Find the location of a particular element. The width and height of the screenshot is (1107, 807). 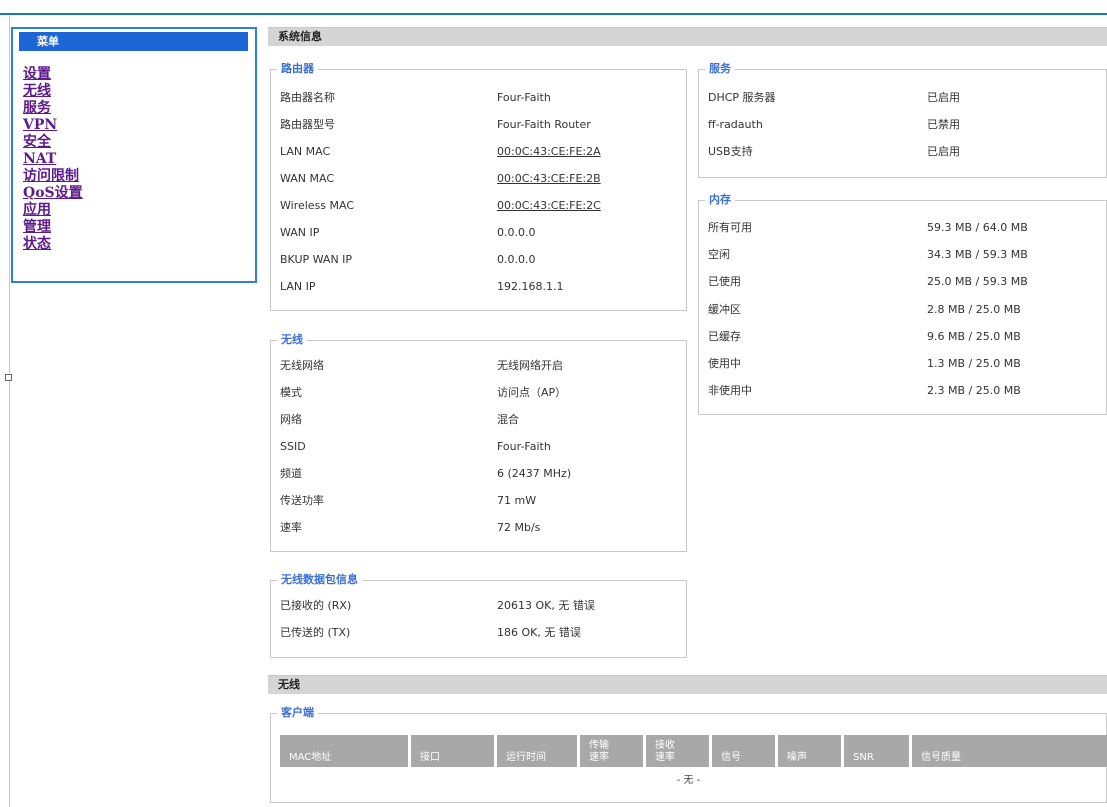

wan-mac-label: WAN MAC is located at coordinates (307, 178).